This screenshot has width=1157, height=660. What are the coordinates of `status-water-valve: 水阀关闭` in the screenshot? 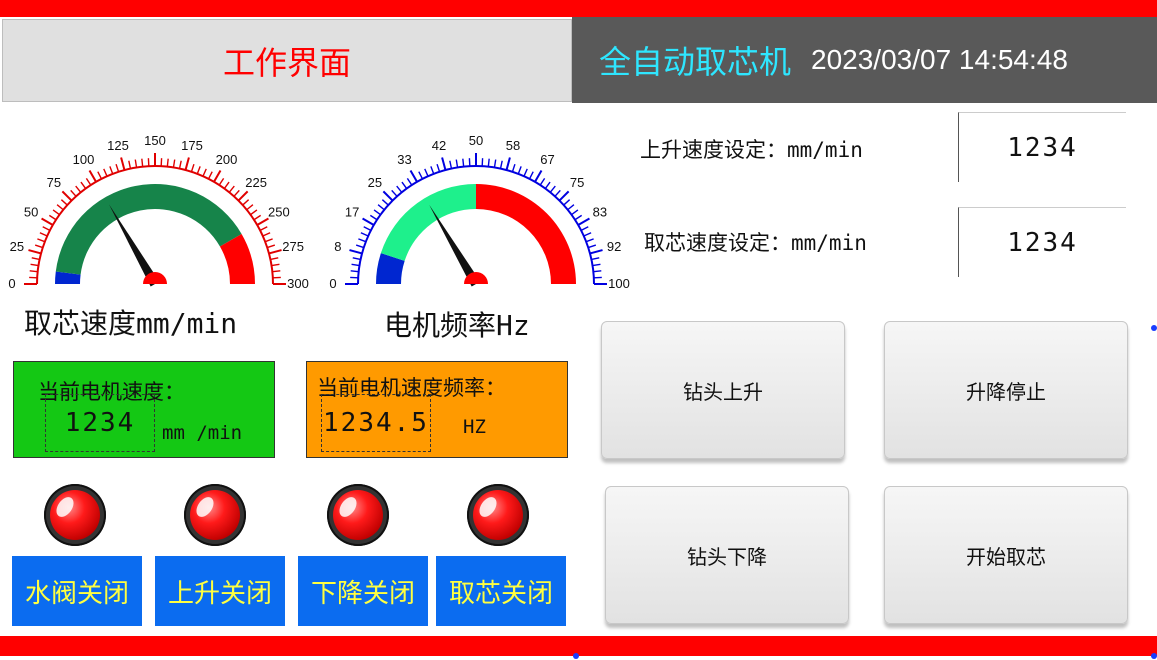 It's located at (77, 591).